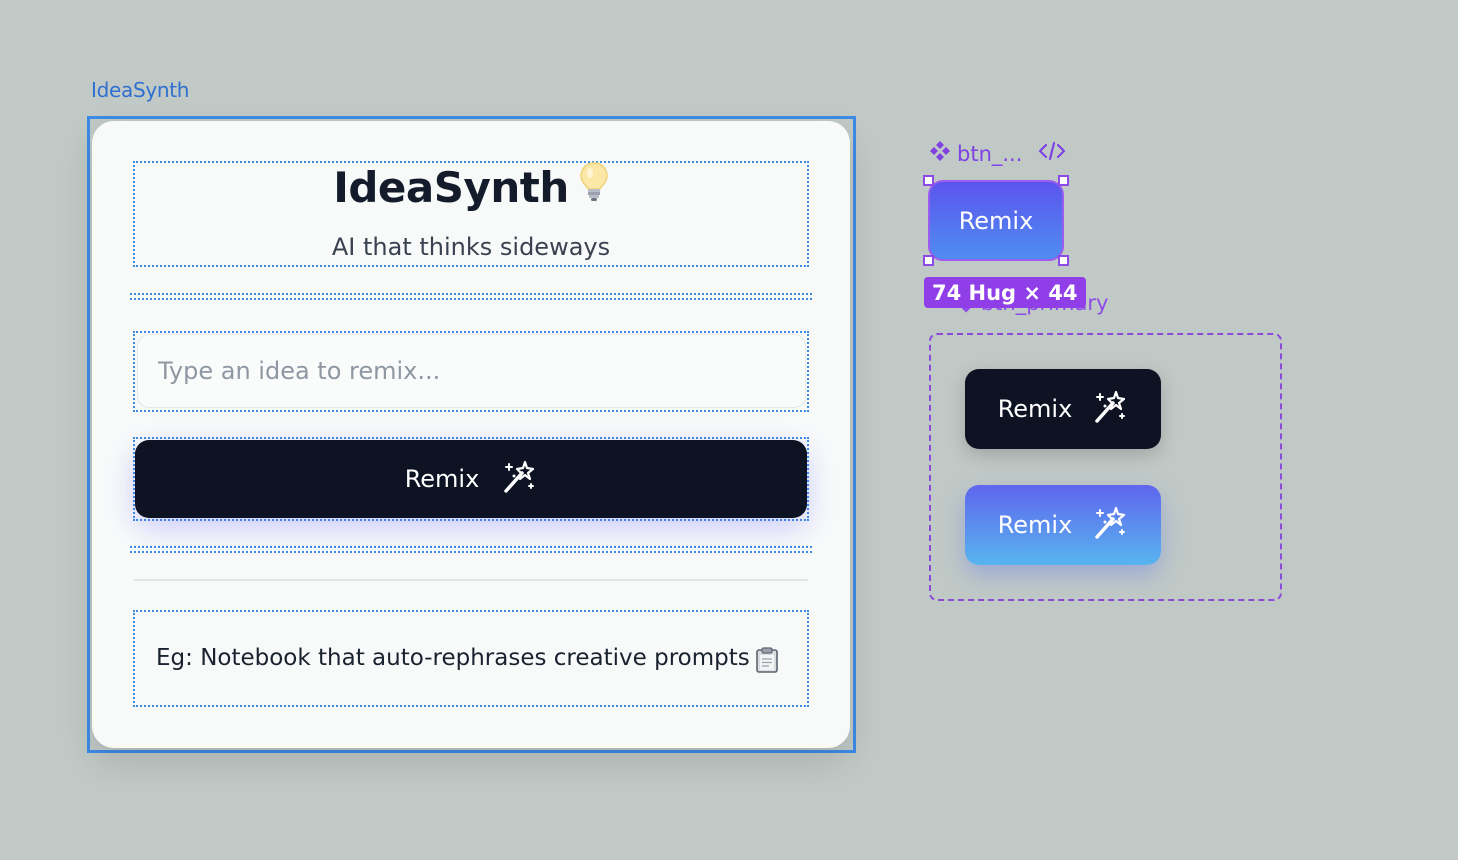 This screenshot has width=1458, height=860. I want to click on app-title-row: IdeaSynth, so click(471, 187).